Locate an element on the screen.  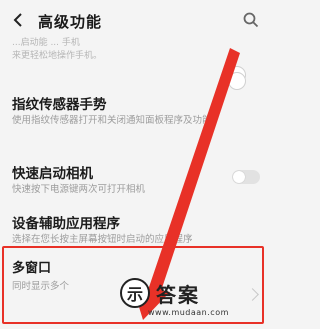
watermark-logo: 示 答案 is located at coordinates (160, 293).